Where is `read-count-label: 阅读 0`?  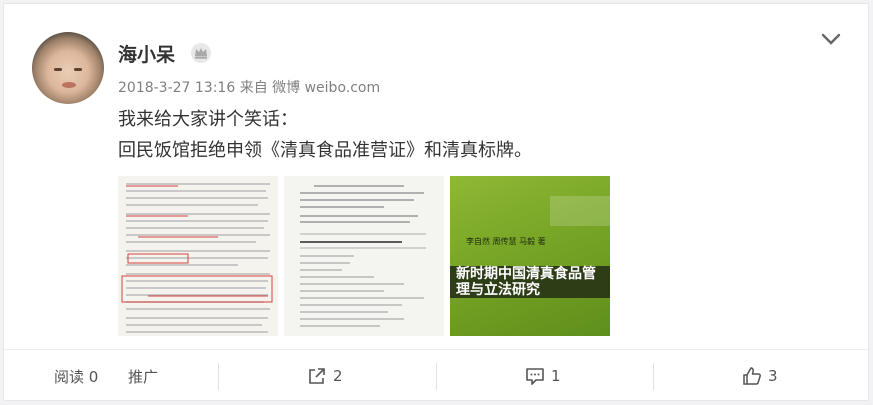 read-count-label: 阅读 0 is located at coordinates (76, 376).